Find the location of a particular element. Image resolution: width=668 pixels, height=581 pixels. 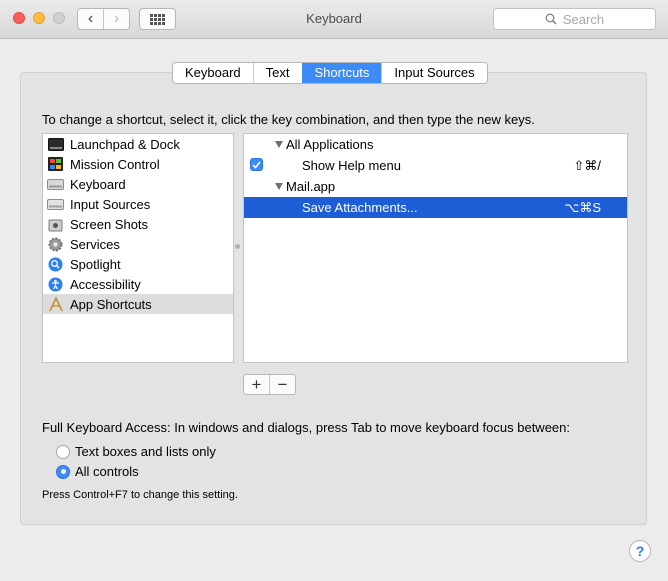

key-combination: ⌥⌘S is located at coordinates (582, 207).